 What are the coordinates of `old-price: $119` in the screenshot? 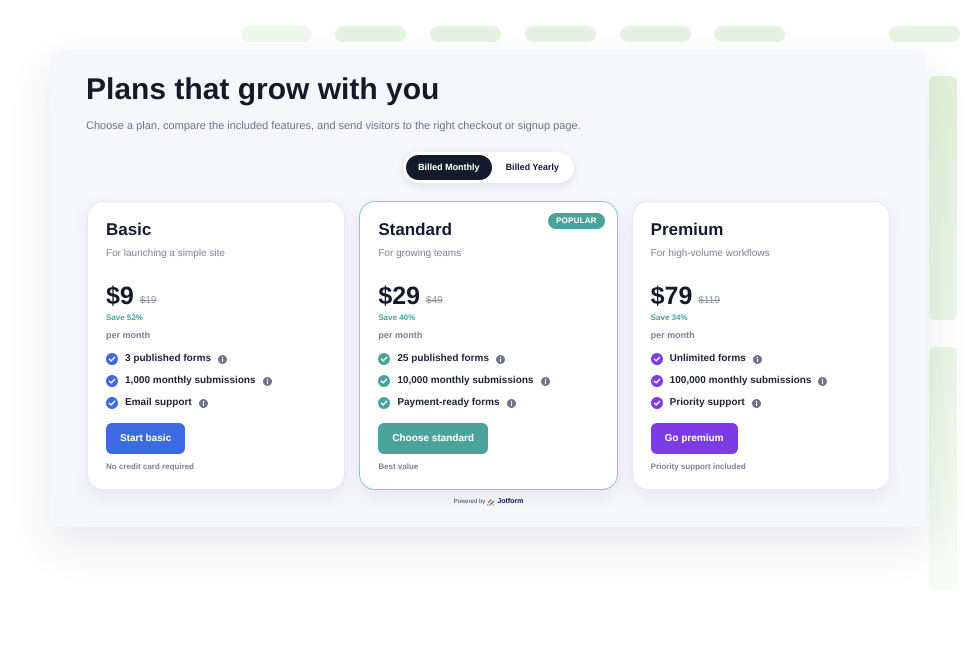 It's located at (709, 301).